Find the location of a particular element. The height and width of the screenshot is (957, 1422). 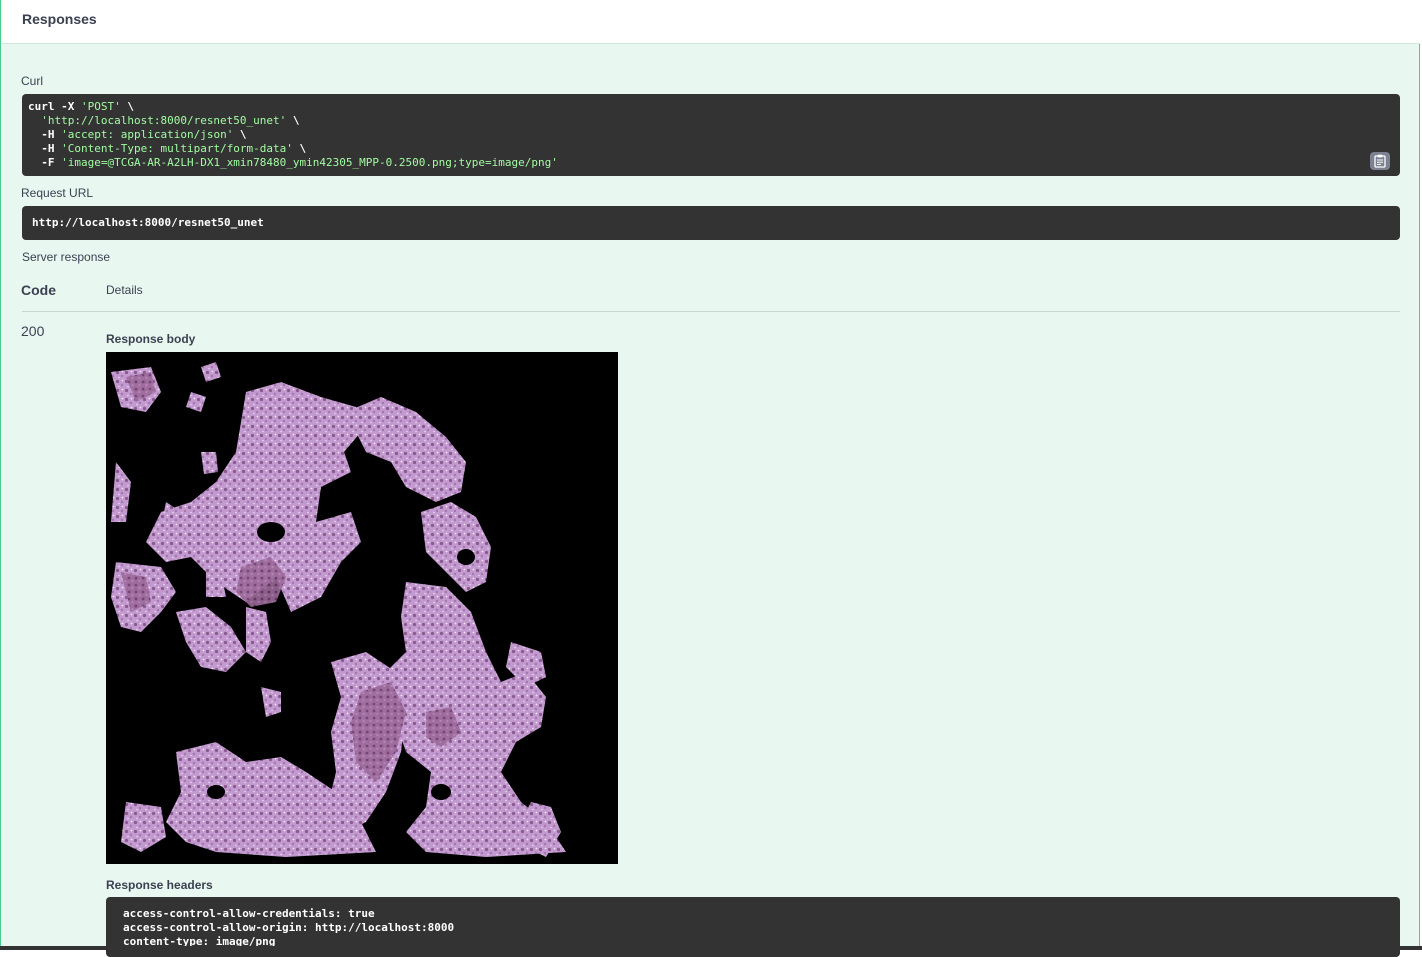

curl-label: Curl is located at coordinates (32, 81).